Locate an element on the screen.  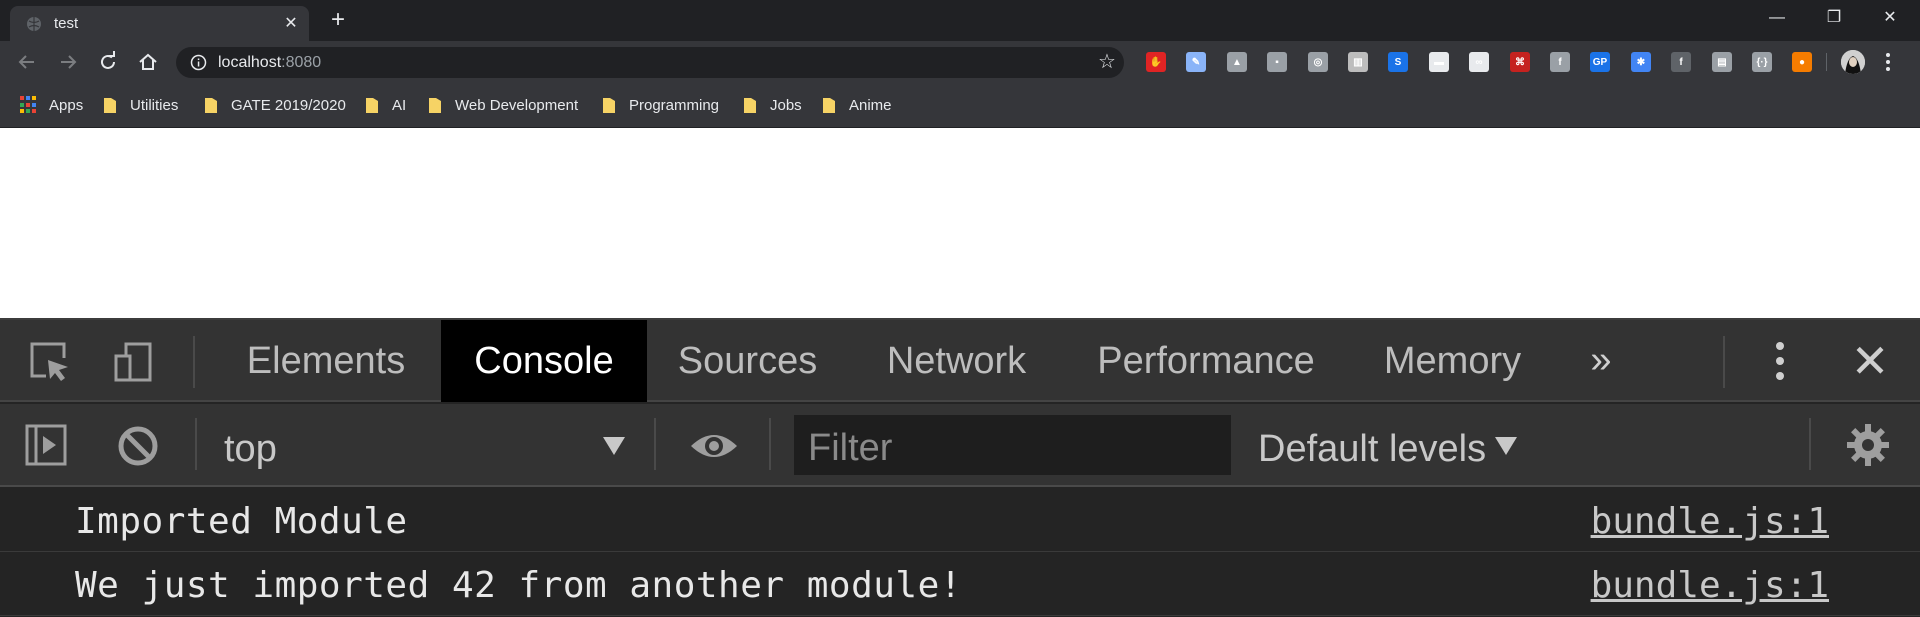
show-sidebar-icon is located at coordinates (46, 445).